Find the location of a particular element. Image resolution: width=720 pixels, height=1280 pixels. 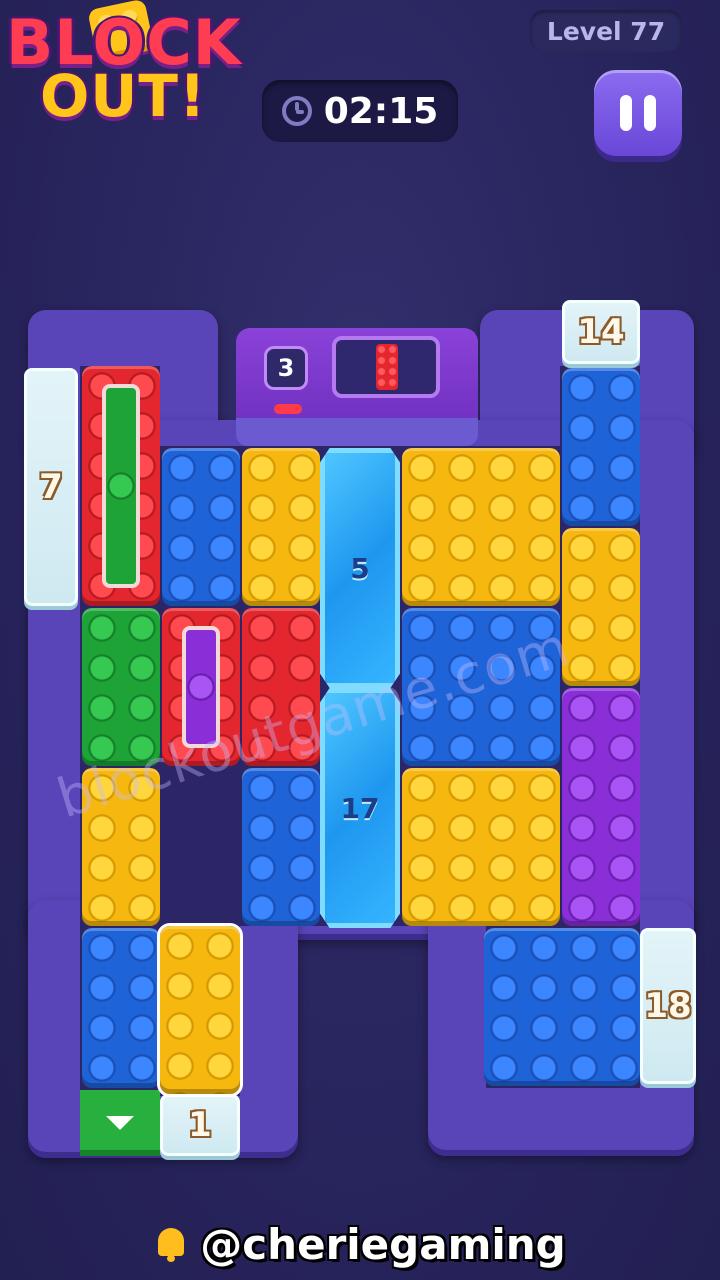

block-purple-tall is located at coordinates (601, 807).